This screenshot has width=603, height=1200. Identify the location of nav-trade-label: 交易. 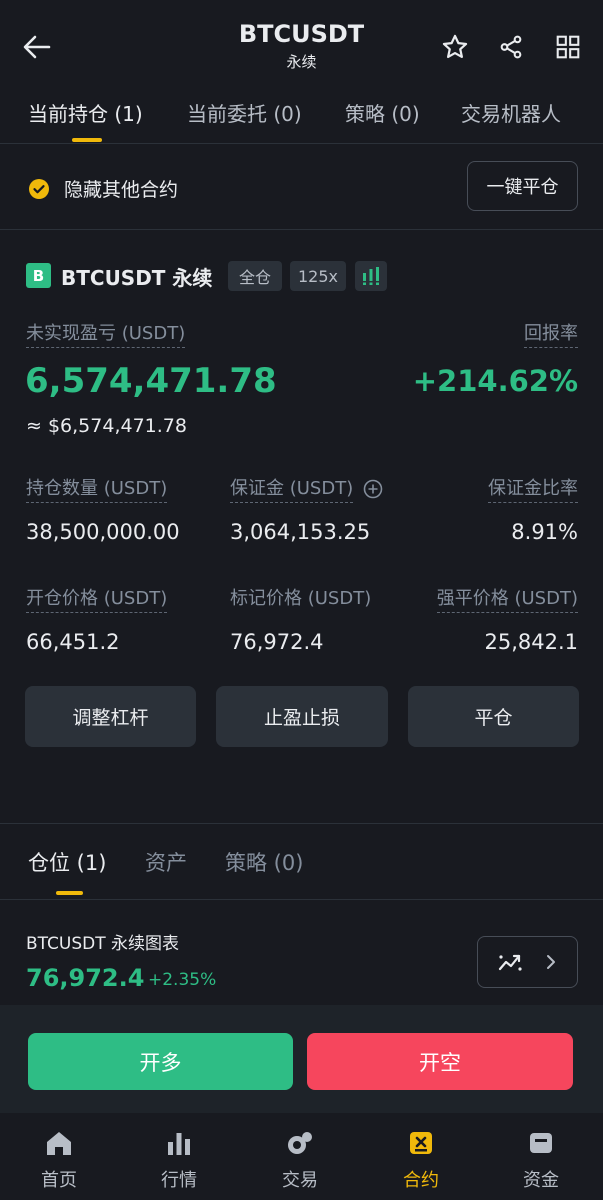
(300, 1180).